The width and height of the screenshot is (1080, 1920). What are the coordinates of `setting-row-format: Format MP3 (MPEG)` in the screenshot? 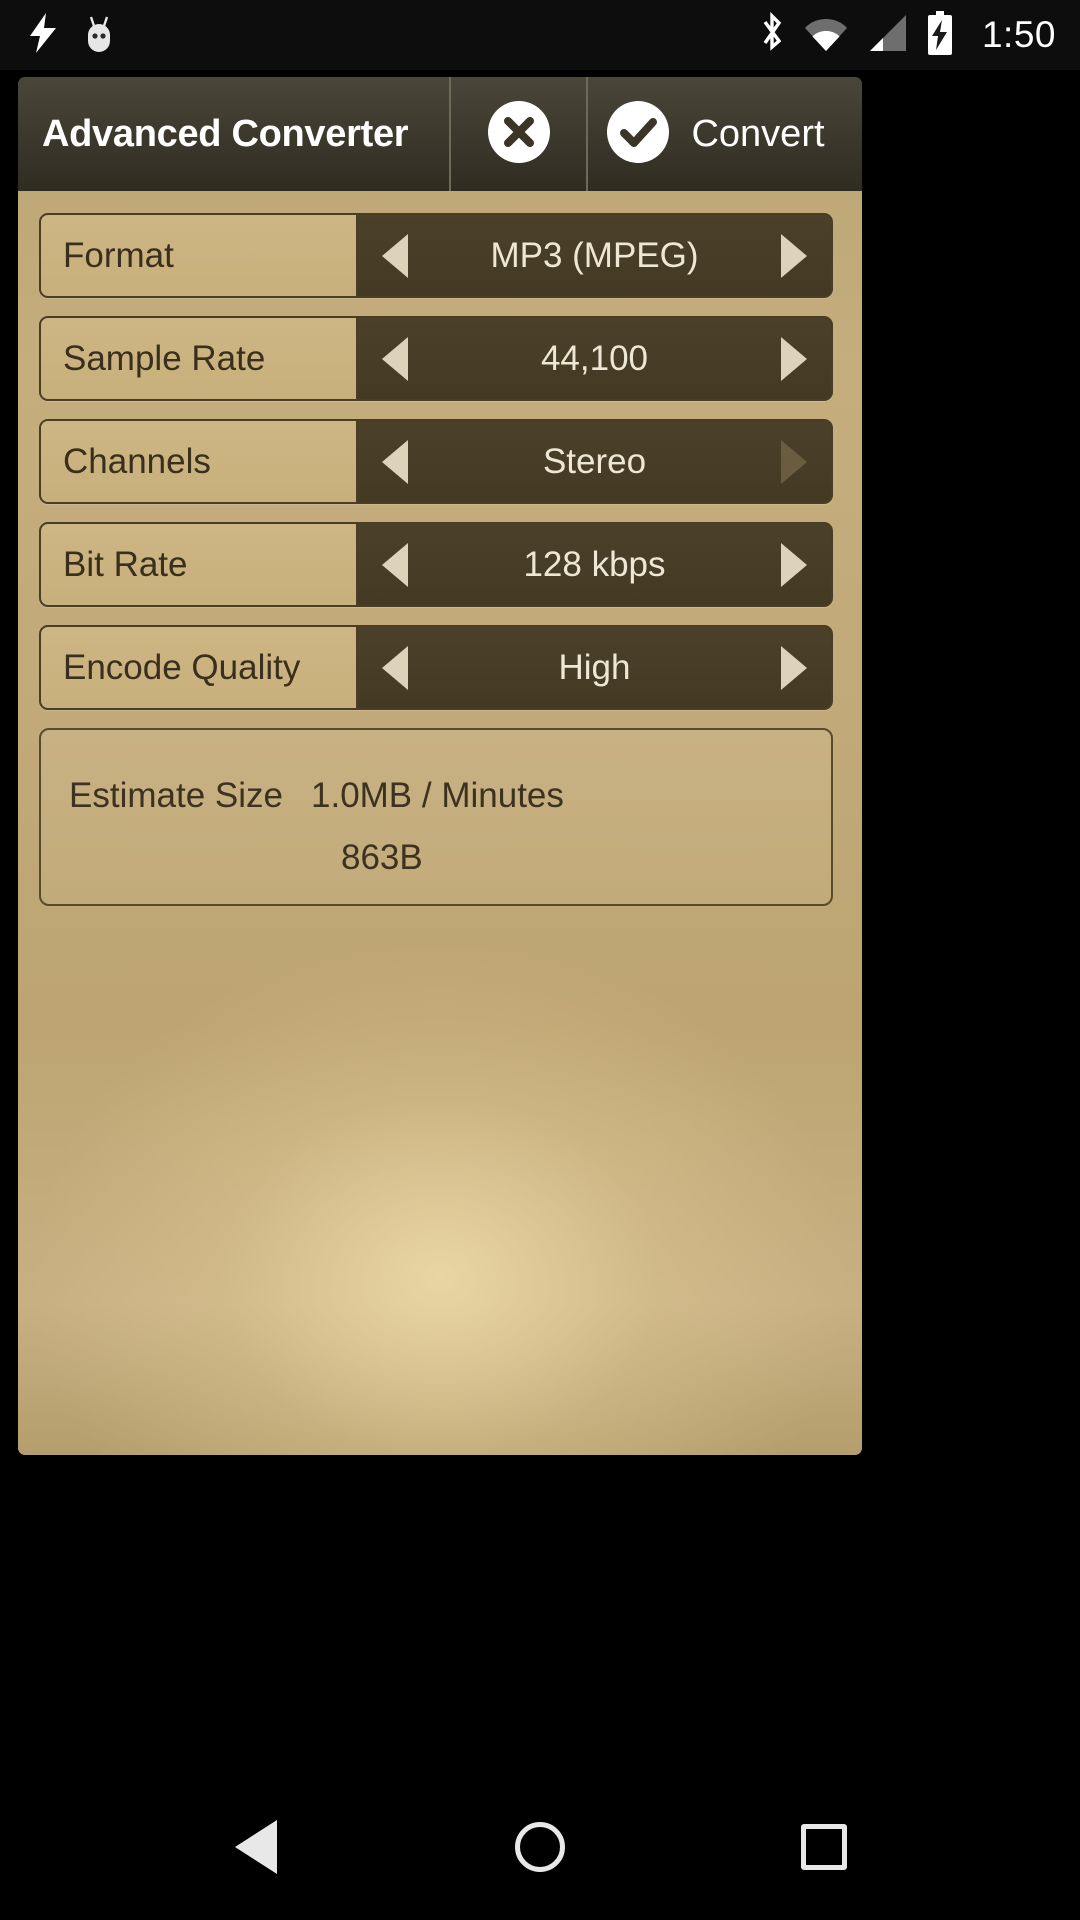 It's located at (436, 255).